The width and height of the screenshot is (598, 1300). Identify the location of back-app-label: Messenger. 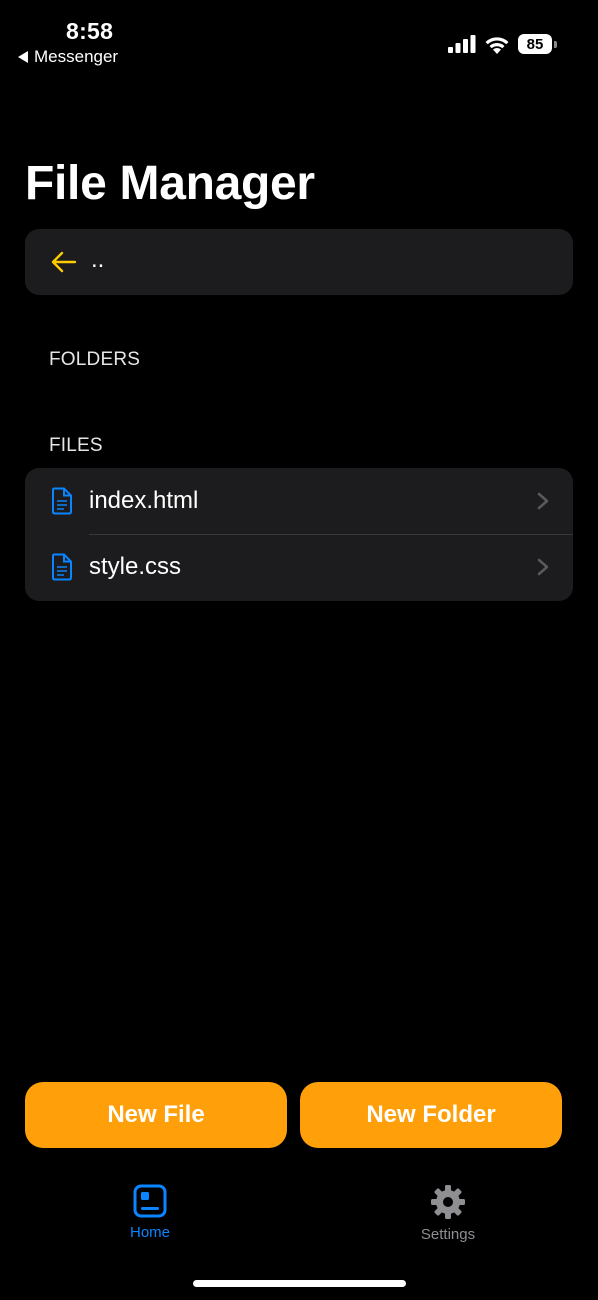
(76, 56).